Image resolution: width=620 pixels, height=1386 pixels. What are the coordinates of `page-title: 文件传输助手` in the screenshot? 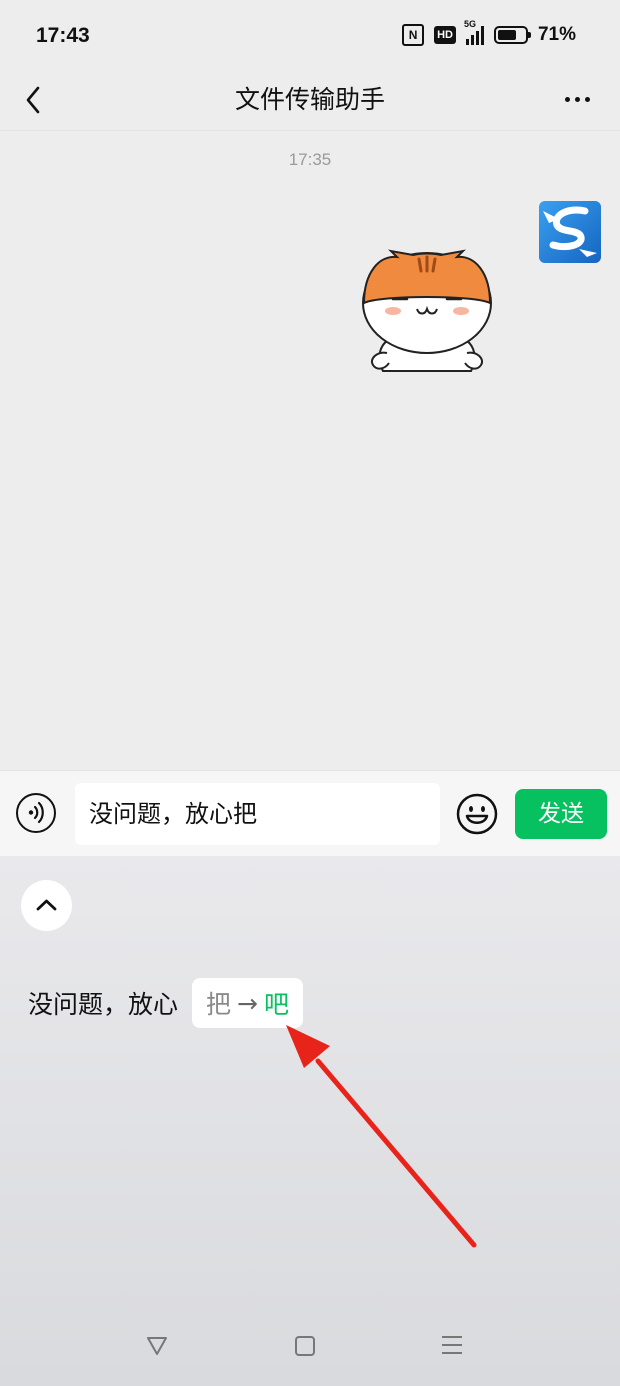 It's located at (309, 99).